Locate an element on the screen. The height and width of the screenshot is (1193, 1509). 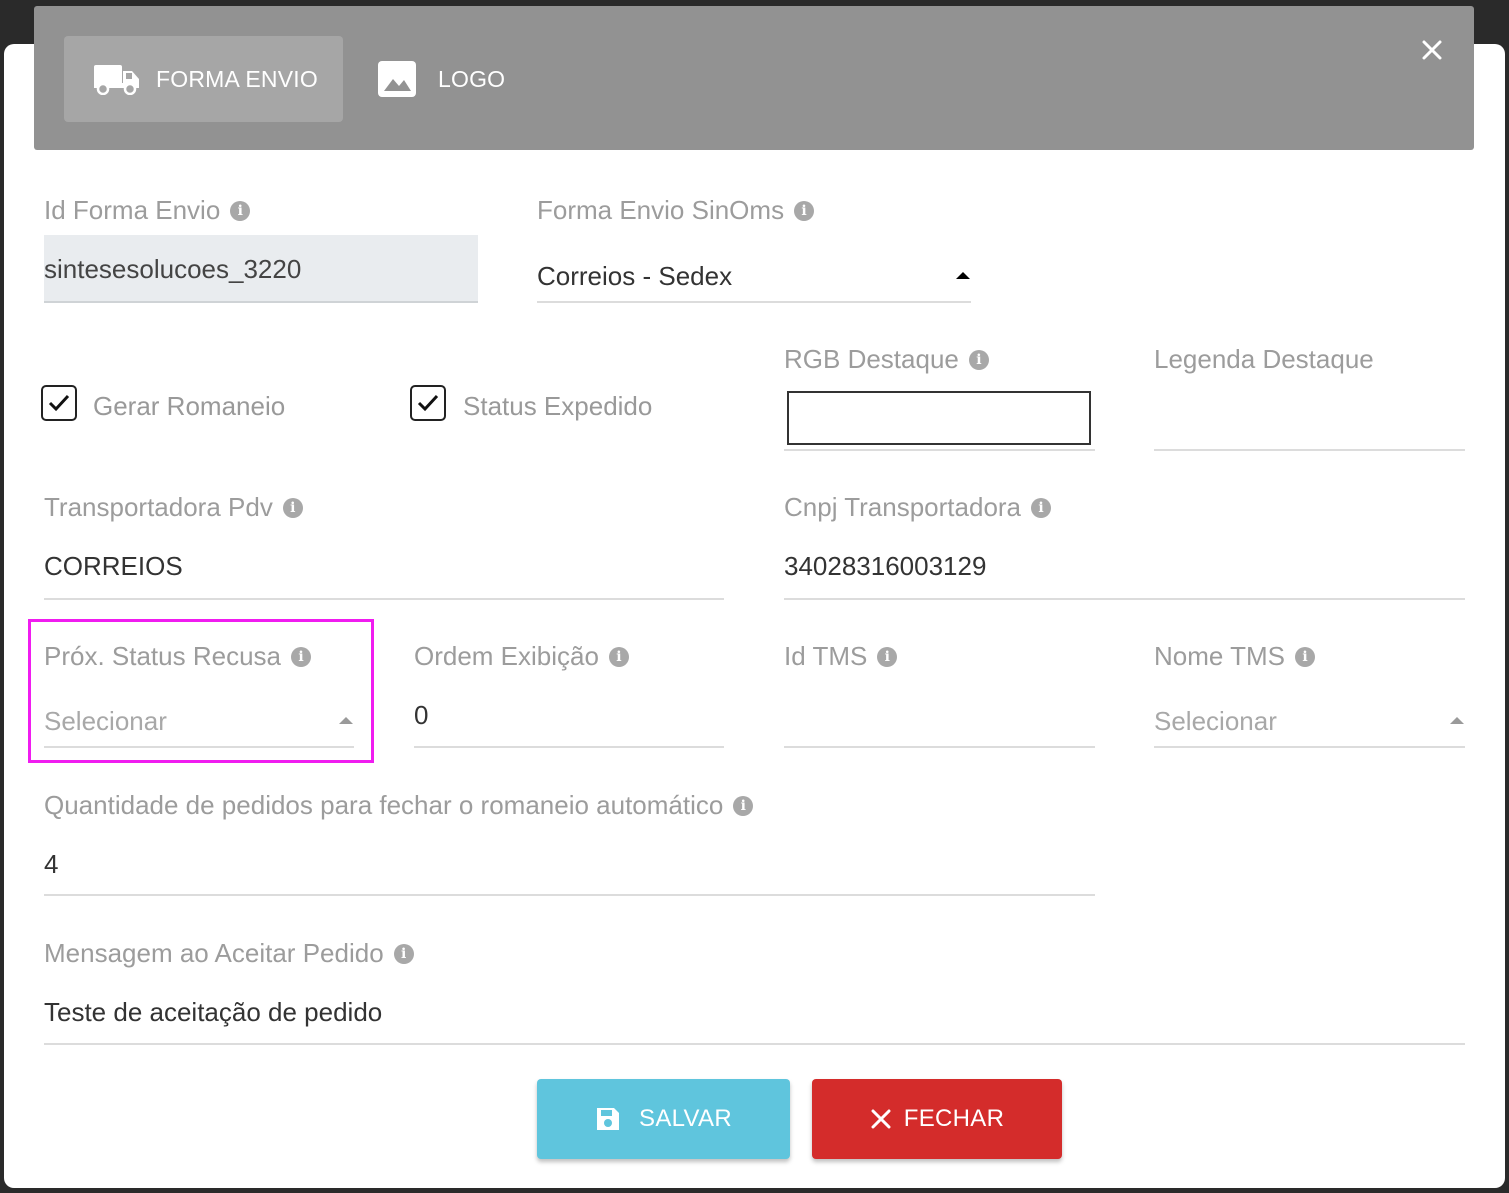
transportadora-pdv-label: Transportadora Pdv i is located at coordinates (173, 507).